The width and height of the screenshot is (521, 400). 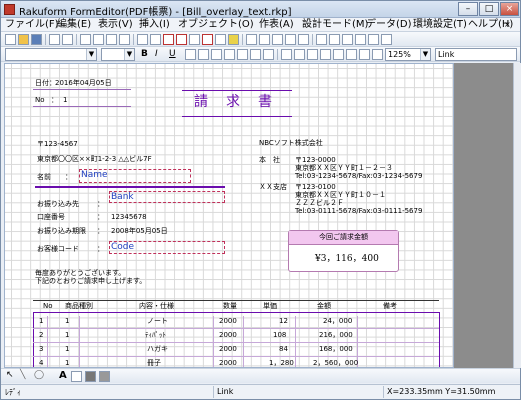 What do you see at coordinates (22, 375) in the screenshot?
I see `line-tool-icon: ╲` at bounding box center [22, 375].